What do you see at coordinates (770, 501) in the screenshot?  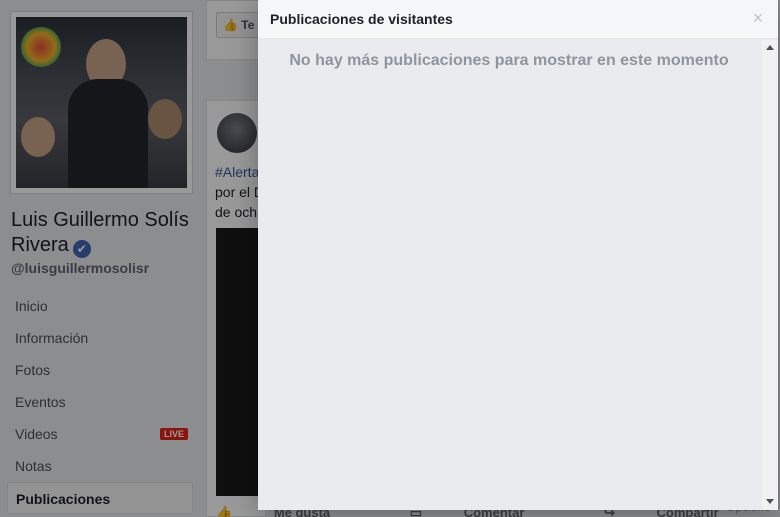 I see `scroll-down-arrow-icon` at bounding box center [770, 501].